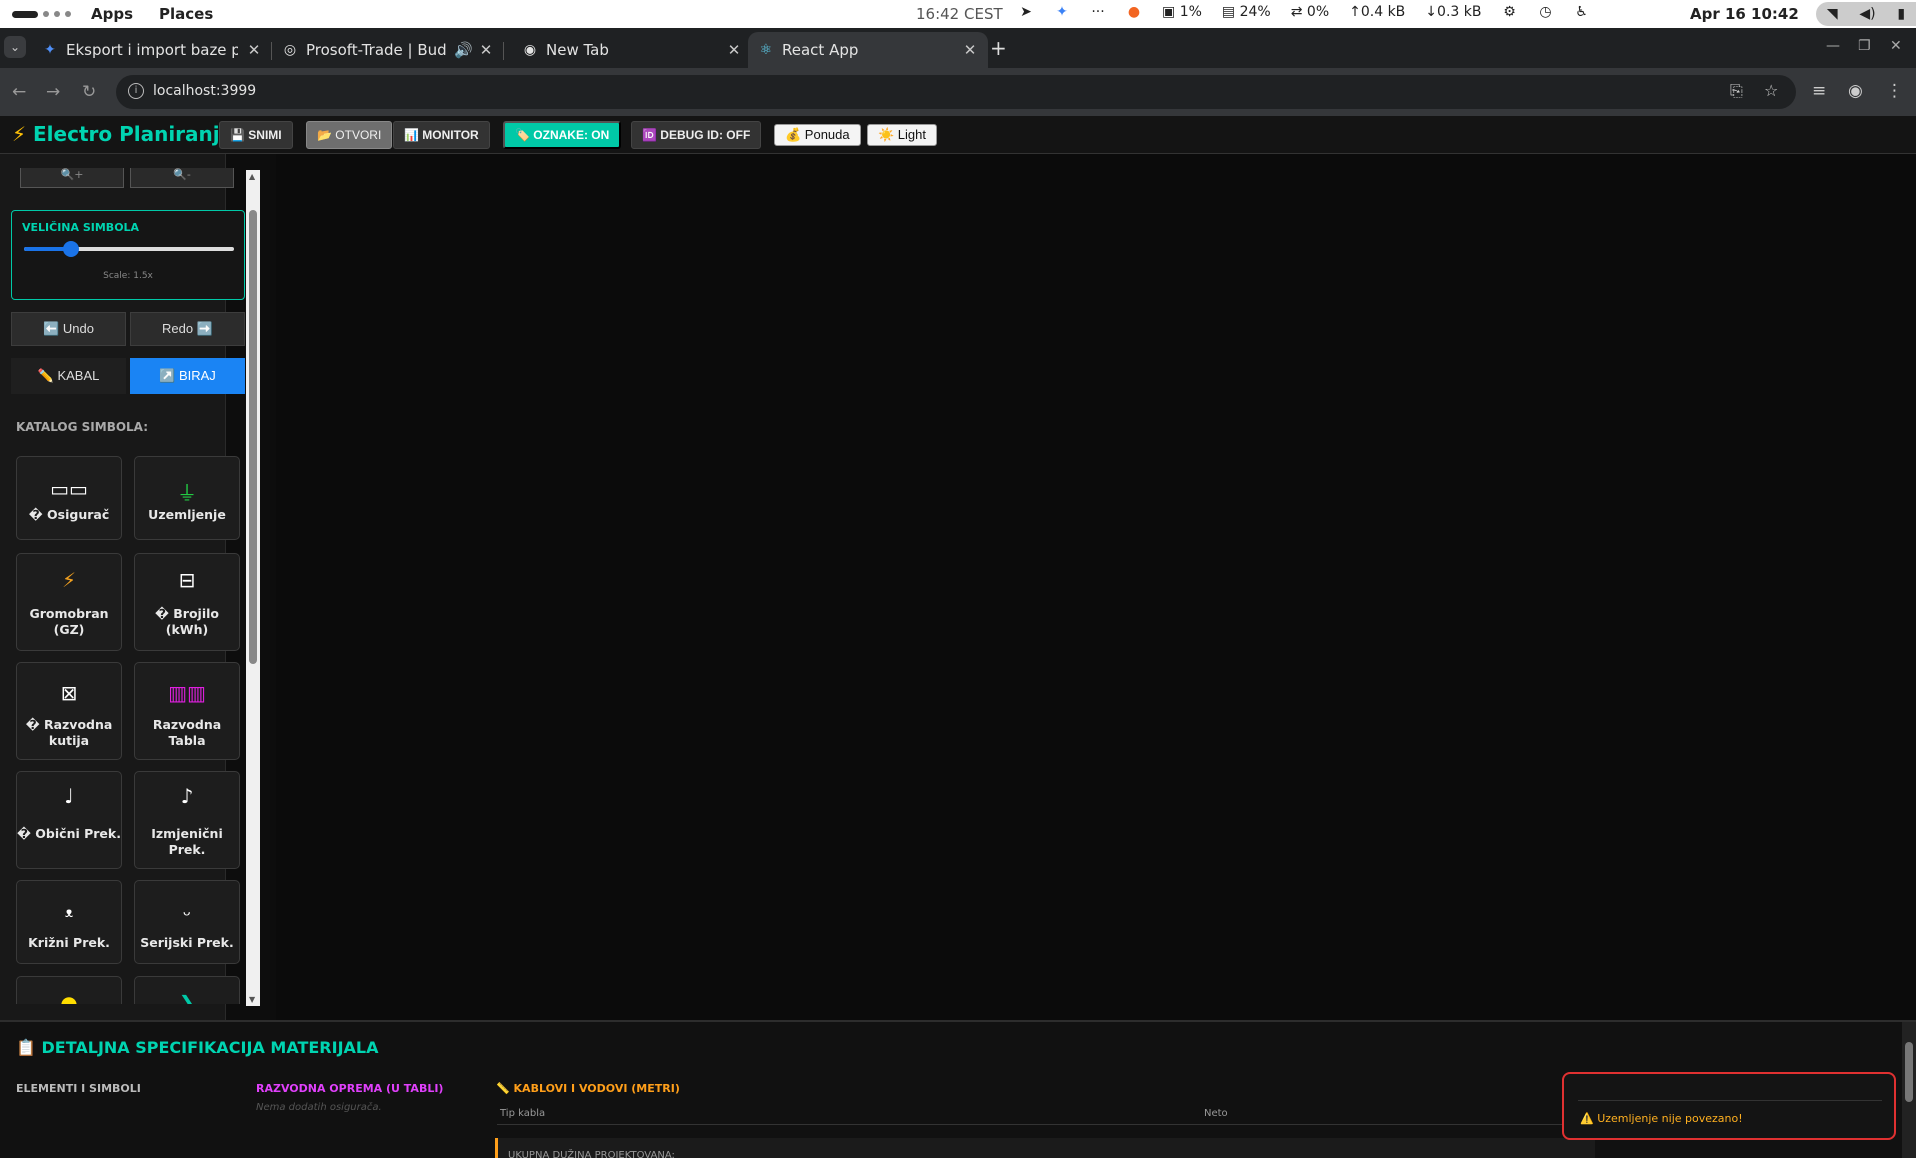 Image resolution: width=1916 pixels, height=1158 pixels. Describe the element at coordinates (1216, 1113) in the screenshot. I see `cable-net-header: Neto` at that location.